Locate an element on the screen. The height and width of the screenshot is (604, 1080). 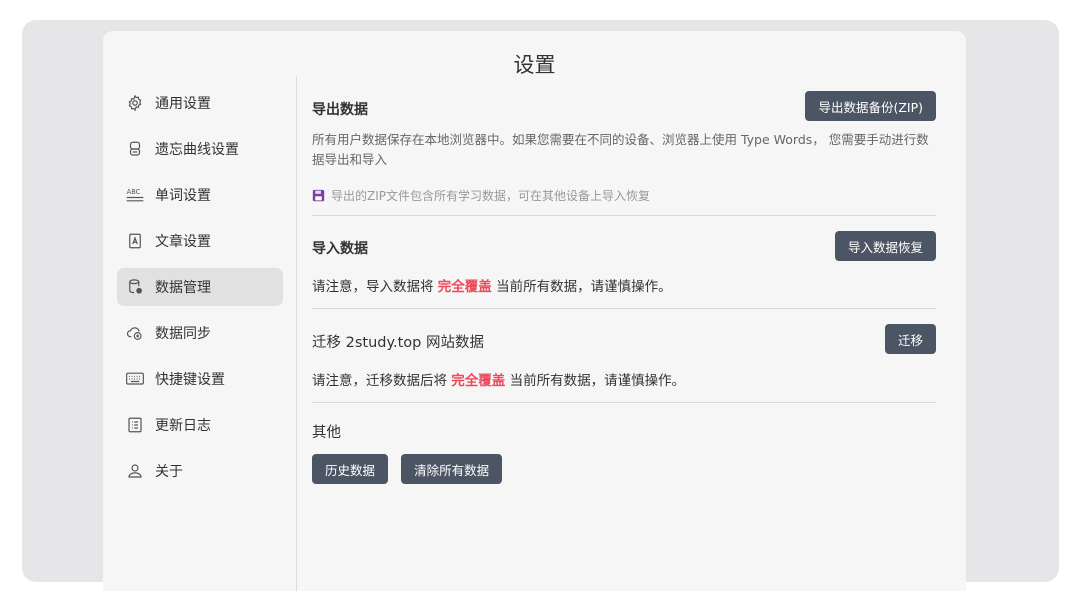
sidebar-item-article: 文章设置 is located at coordinates (200, 241).